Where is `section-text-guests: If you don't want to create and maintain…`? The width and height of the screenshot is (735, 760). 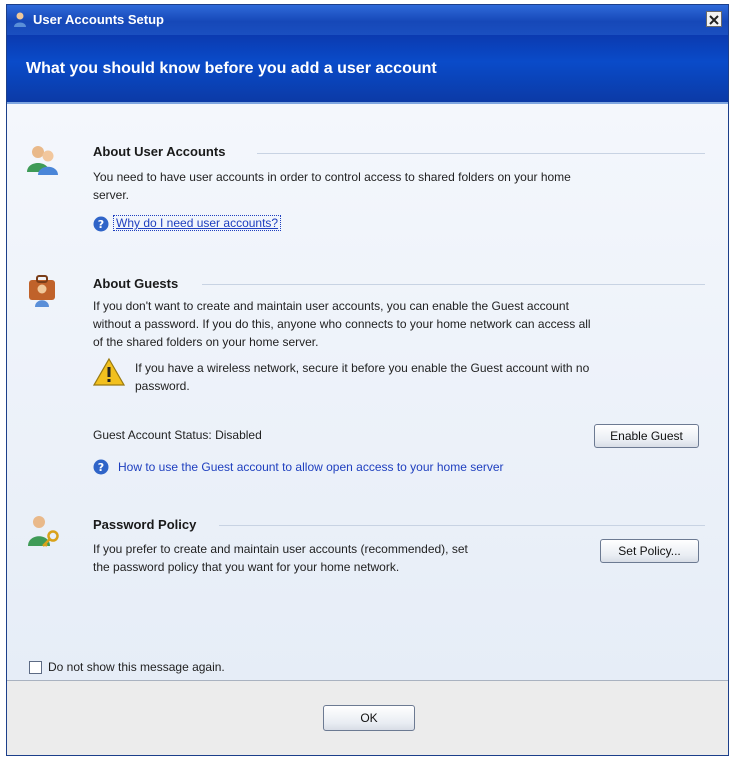 section-text-guests: If you don't want to create and maintain… is located at coordinates (342, 324).